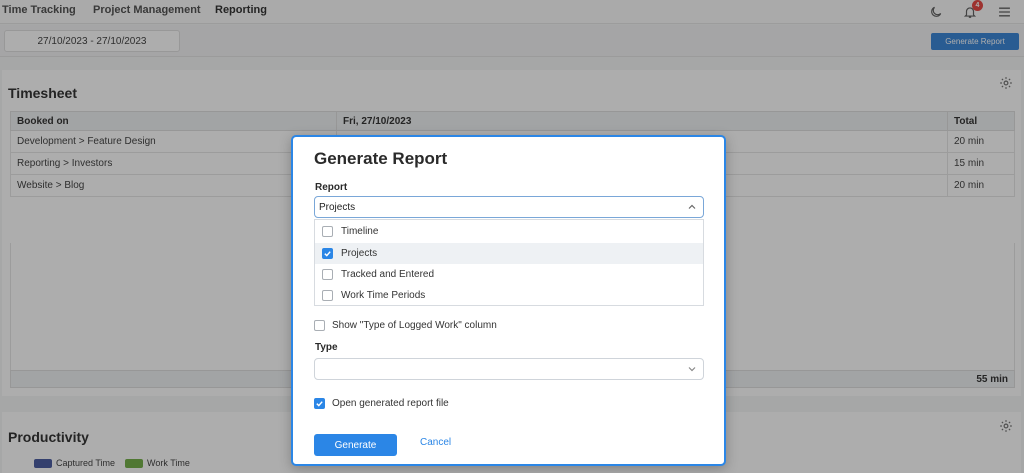 The height and width of the screenshot is (473, 1024). I want to click on option-label: Projects, so click(359, 253).